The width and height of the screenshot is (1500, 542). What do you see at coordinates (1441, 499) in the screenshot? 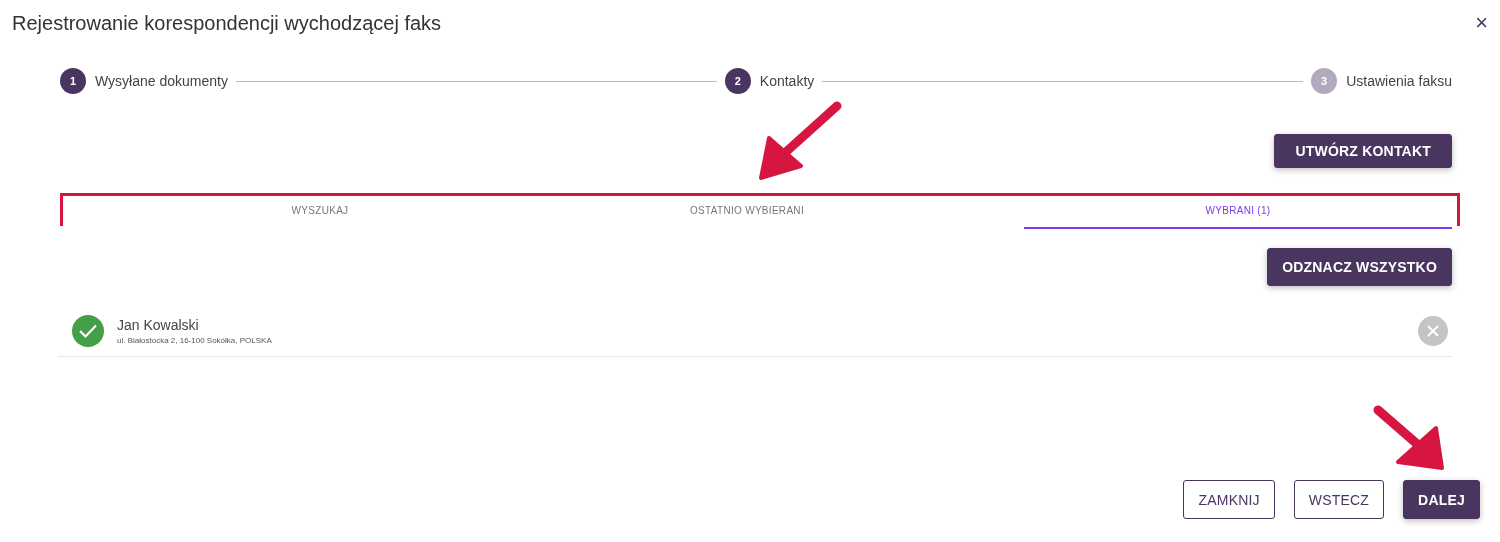
I see `next-button: DALEJ` at bounding box center [1441, 499].